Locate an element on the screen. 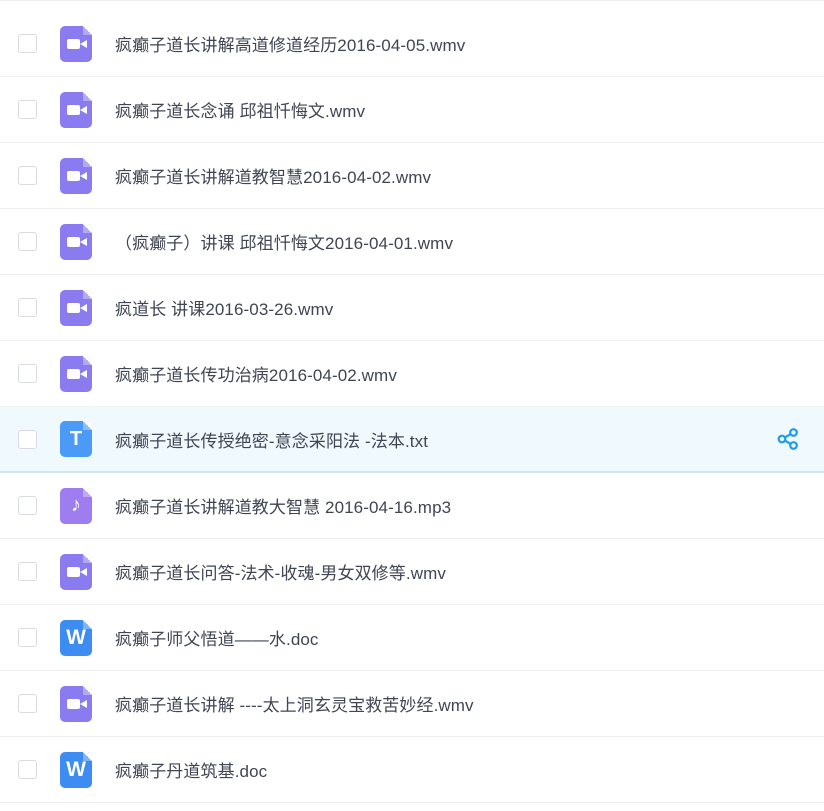 The height and width of the screenshot is (811, 824). file-name: 疯道长 讲课2016-03-26.wmv is located at coordinates (224, 307).